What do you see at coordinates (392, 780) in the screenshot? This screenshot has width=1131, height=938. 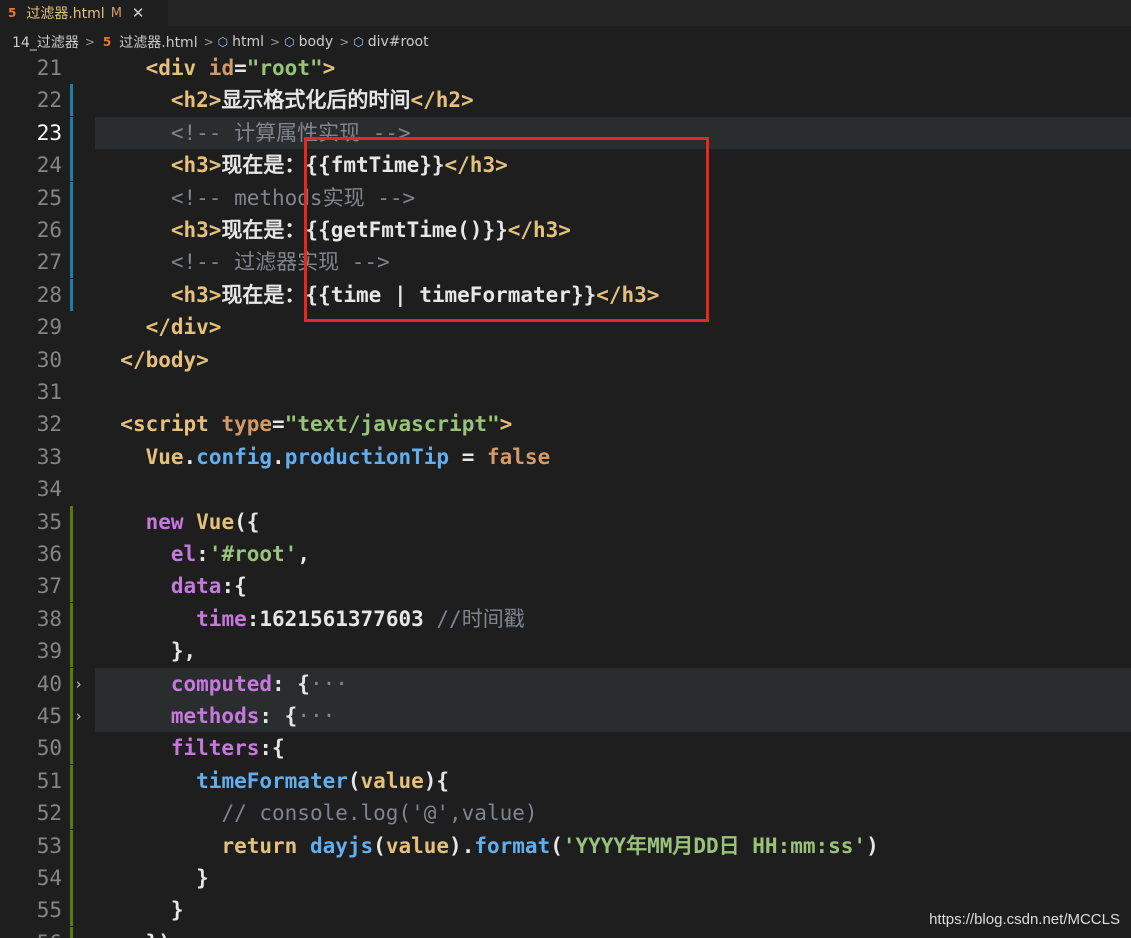 I see `code-token: value` at bounding box center [392, 780].